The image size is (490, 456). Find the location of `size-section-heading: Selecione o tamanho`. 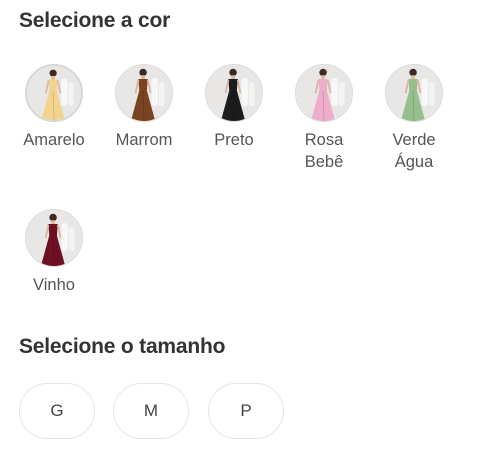

size-section-heading: Selecione o tamanho is located at coordinates (122, 346).